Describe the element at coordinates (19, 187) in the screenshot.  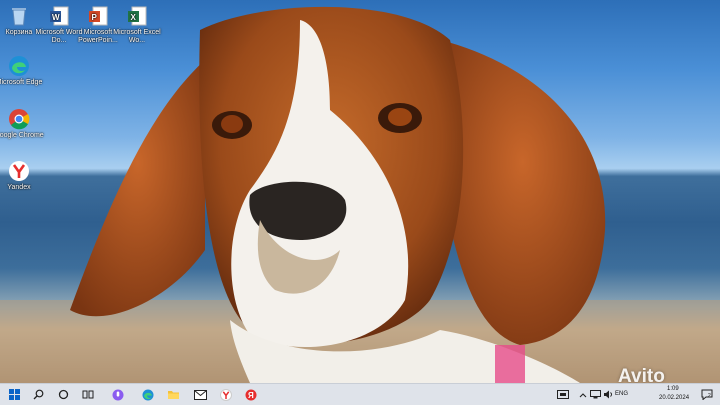
I see `desktop-icon-label: Yandex` at that location.